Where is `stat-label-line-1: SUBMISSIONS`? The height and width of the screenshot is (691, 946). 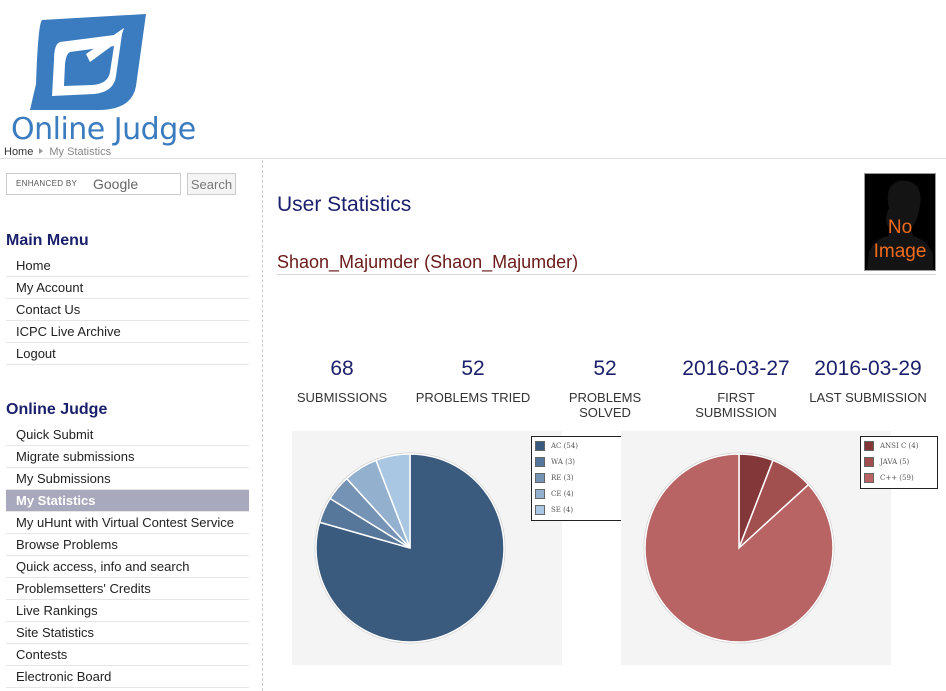 stat-label-line-1: SUBMISSIONS is located at coordinates (342, 397).